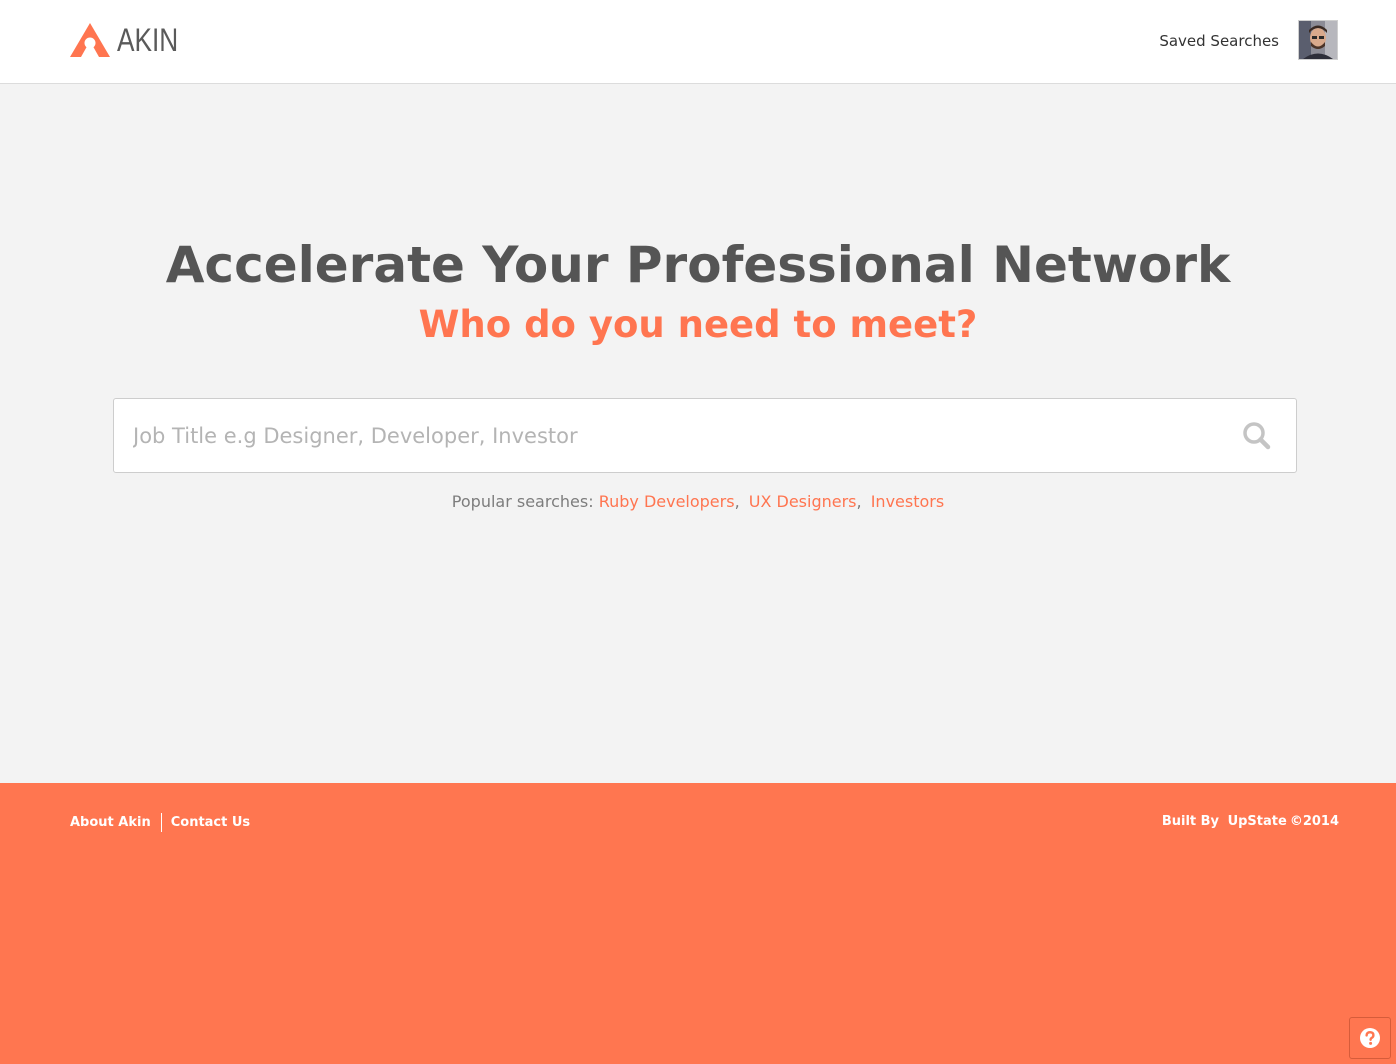 The image size is (1396, 1064). I want to click on help-button, so click(1370, 1038).